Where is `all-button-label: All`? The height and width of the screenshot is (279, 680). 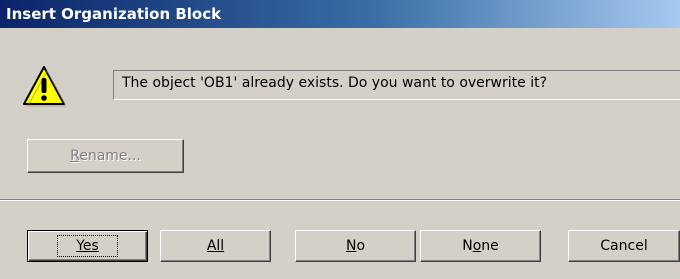
all-button-label: All is located at coordinates (215, 246).